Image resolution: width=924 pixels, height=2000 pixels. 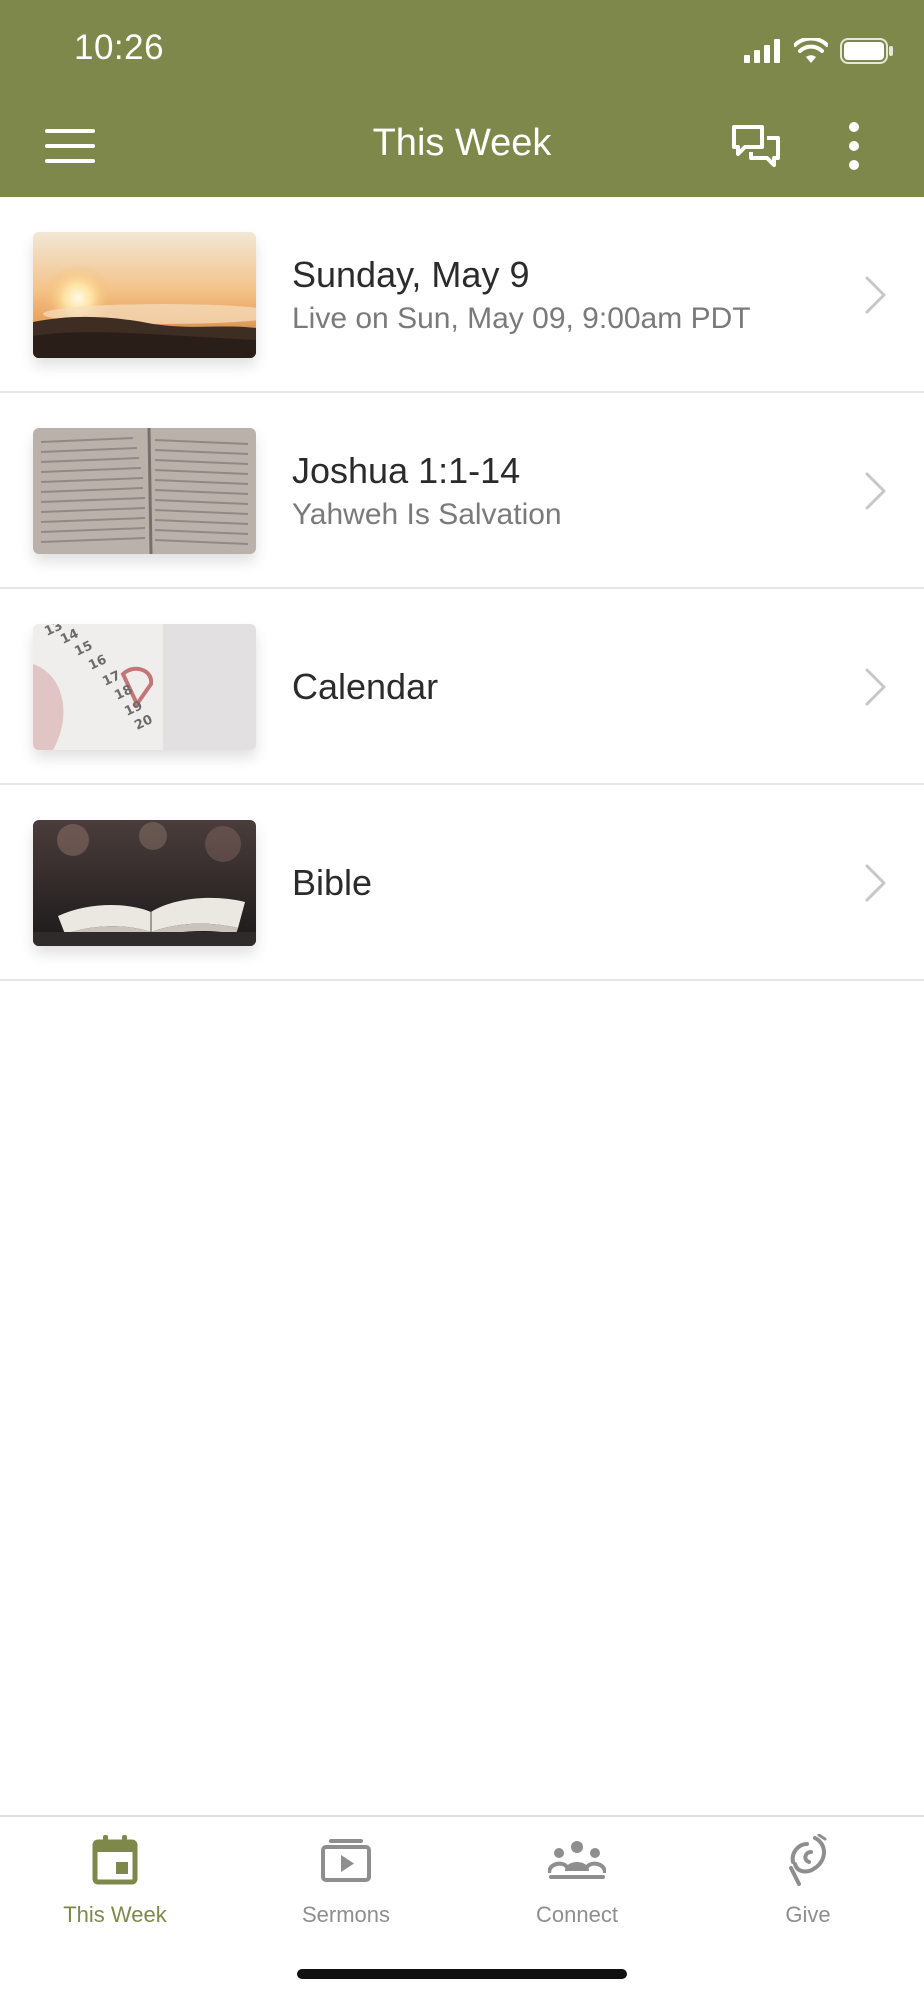 What do you see at coordinates (365, 686) in the screenshot?
I see `row-title: Calendar` at bounding box center [365, 686].